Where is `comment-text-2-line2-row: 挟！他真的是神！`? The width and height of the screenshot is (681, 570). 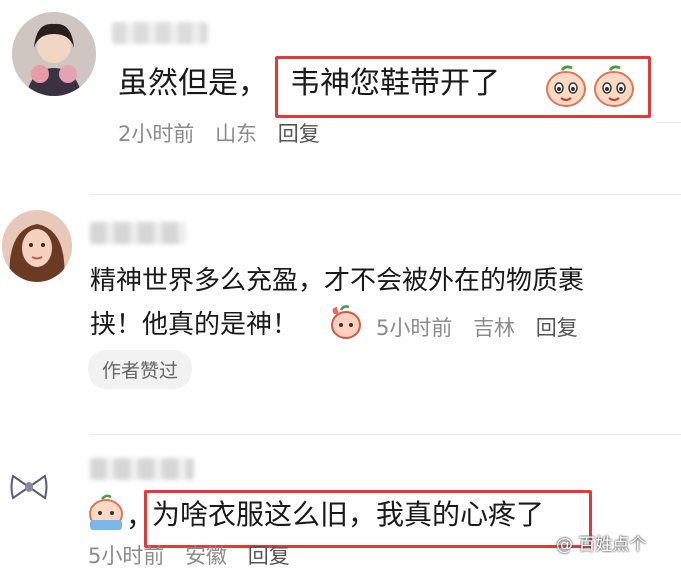
comment-text-2-line2-row: 挟！他真的是神！ is located at coordinates (194, 325).